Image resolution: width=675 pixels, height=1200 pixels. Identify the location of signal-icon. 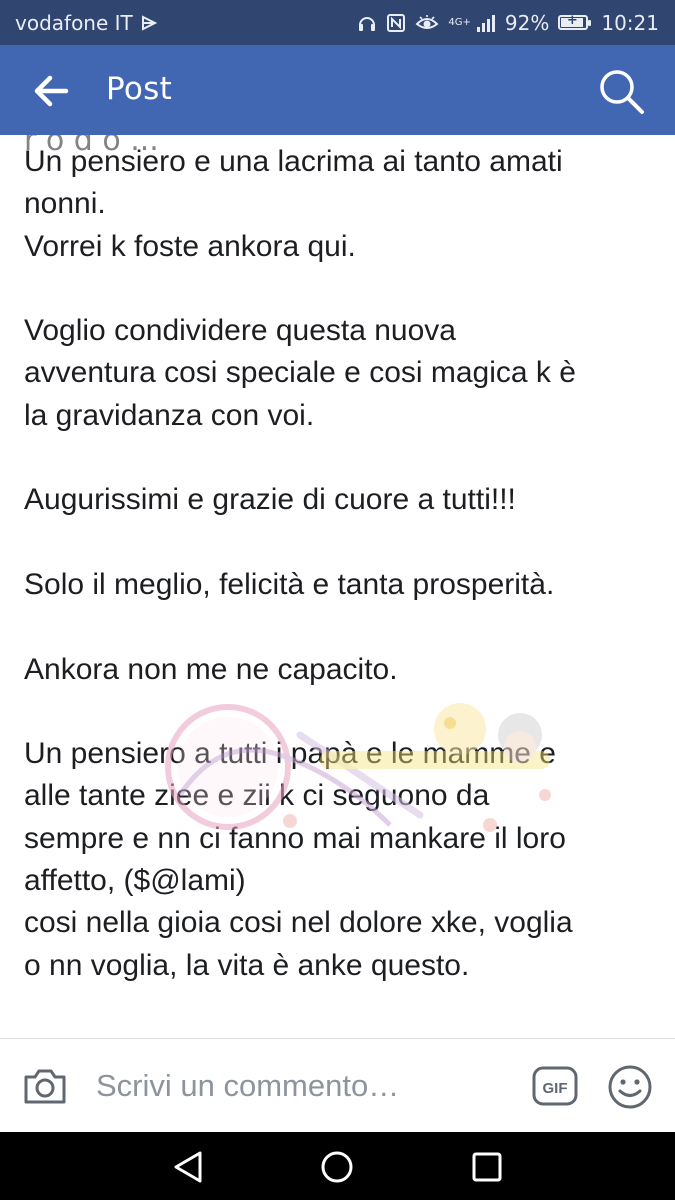
(486, 23).